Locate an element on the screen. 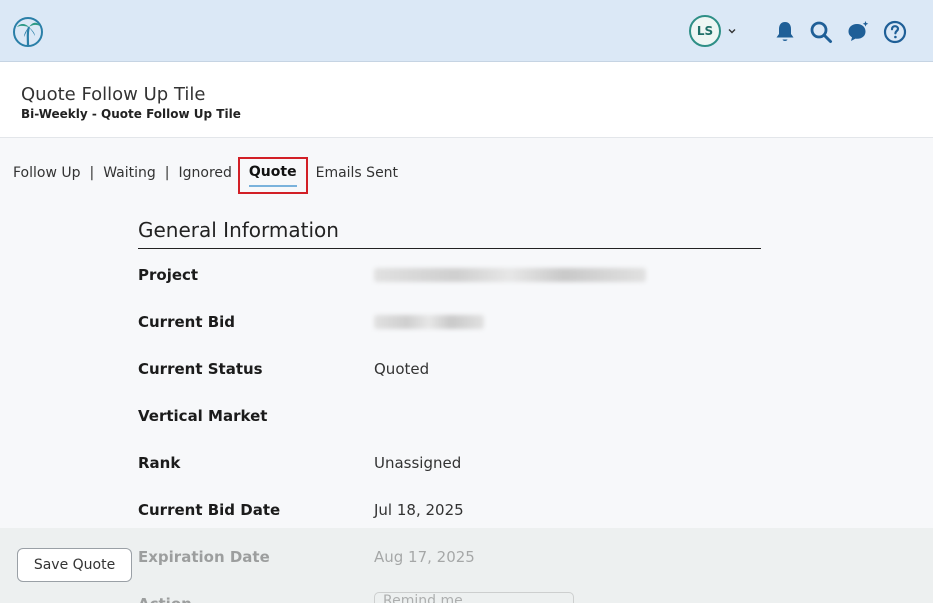 Image resolution: width=933 pixels, height=603 pixels. info-row-rank: Rank Unassigned is located at coordinates (449, 463).